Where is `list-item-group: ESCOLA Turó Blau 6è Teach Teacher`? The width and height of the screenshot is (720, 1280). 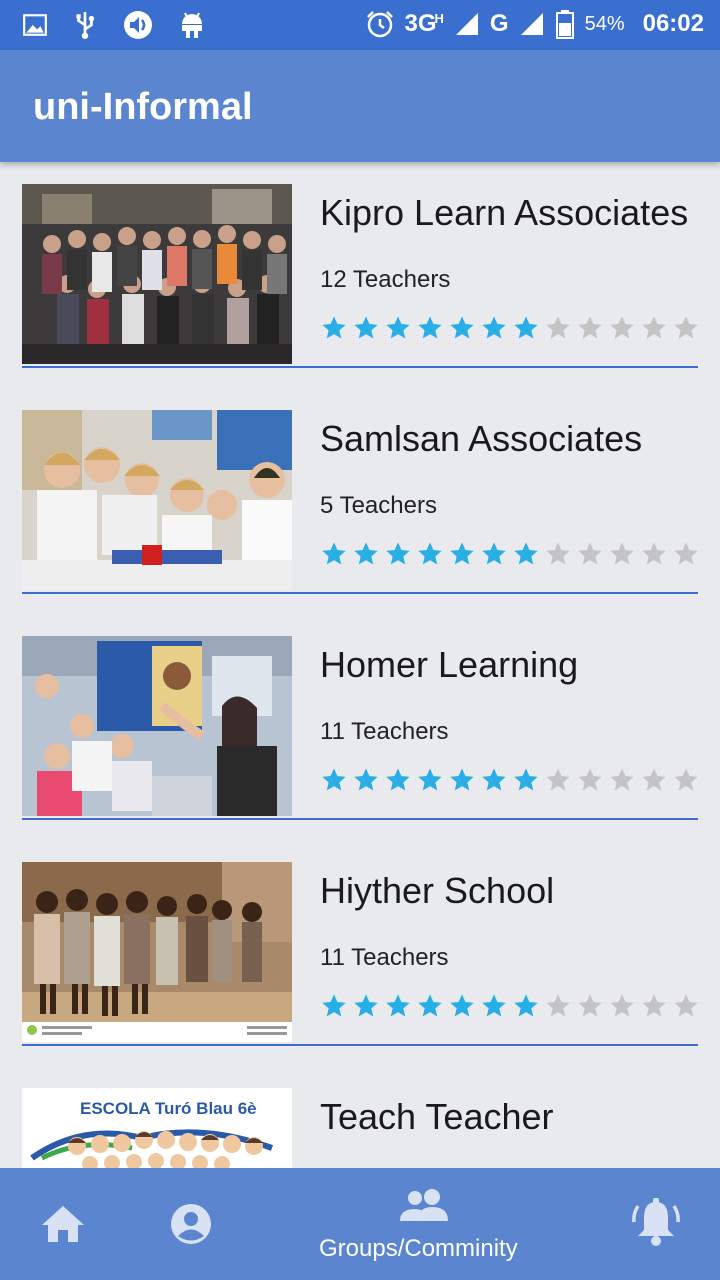 list-item-group: ESCOLA Turó Blau 6è Teach Teacher is located at coordinates (360, 1128).